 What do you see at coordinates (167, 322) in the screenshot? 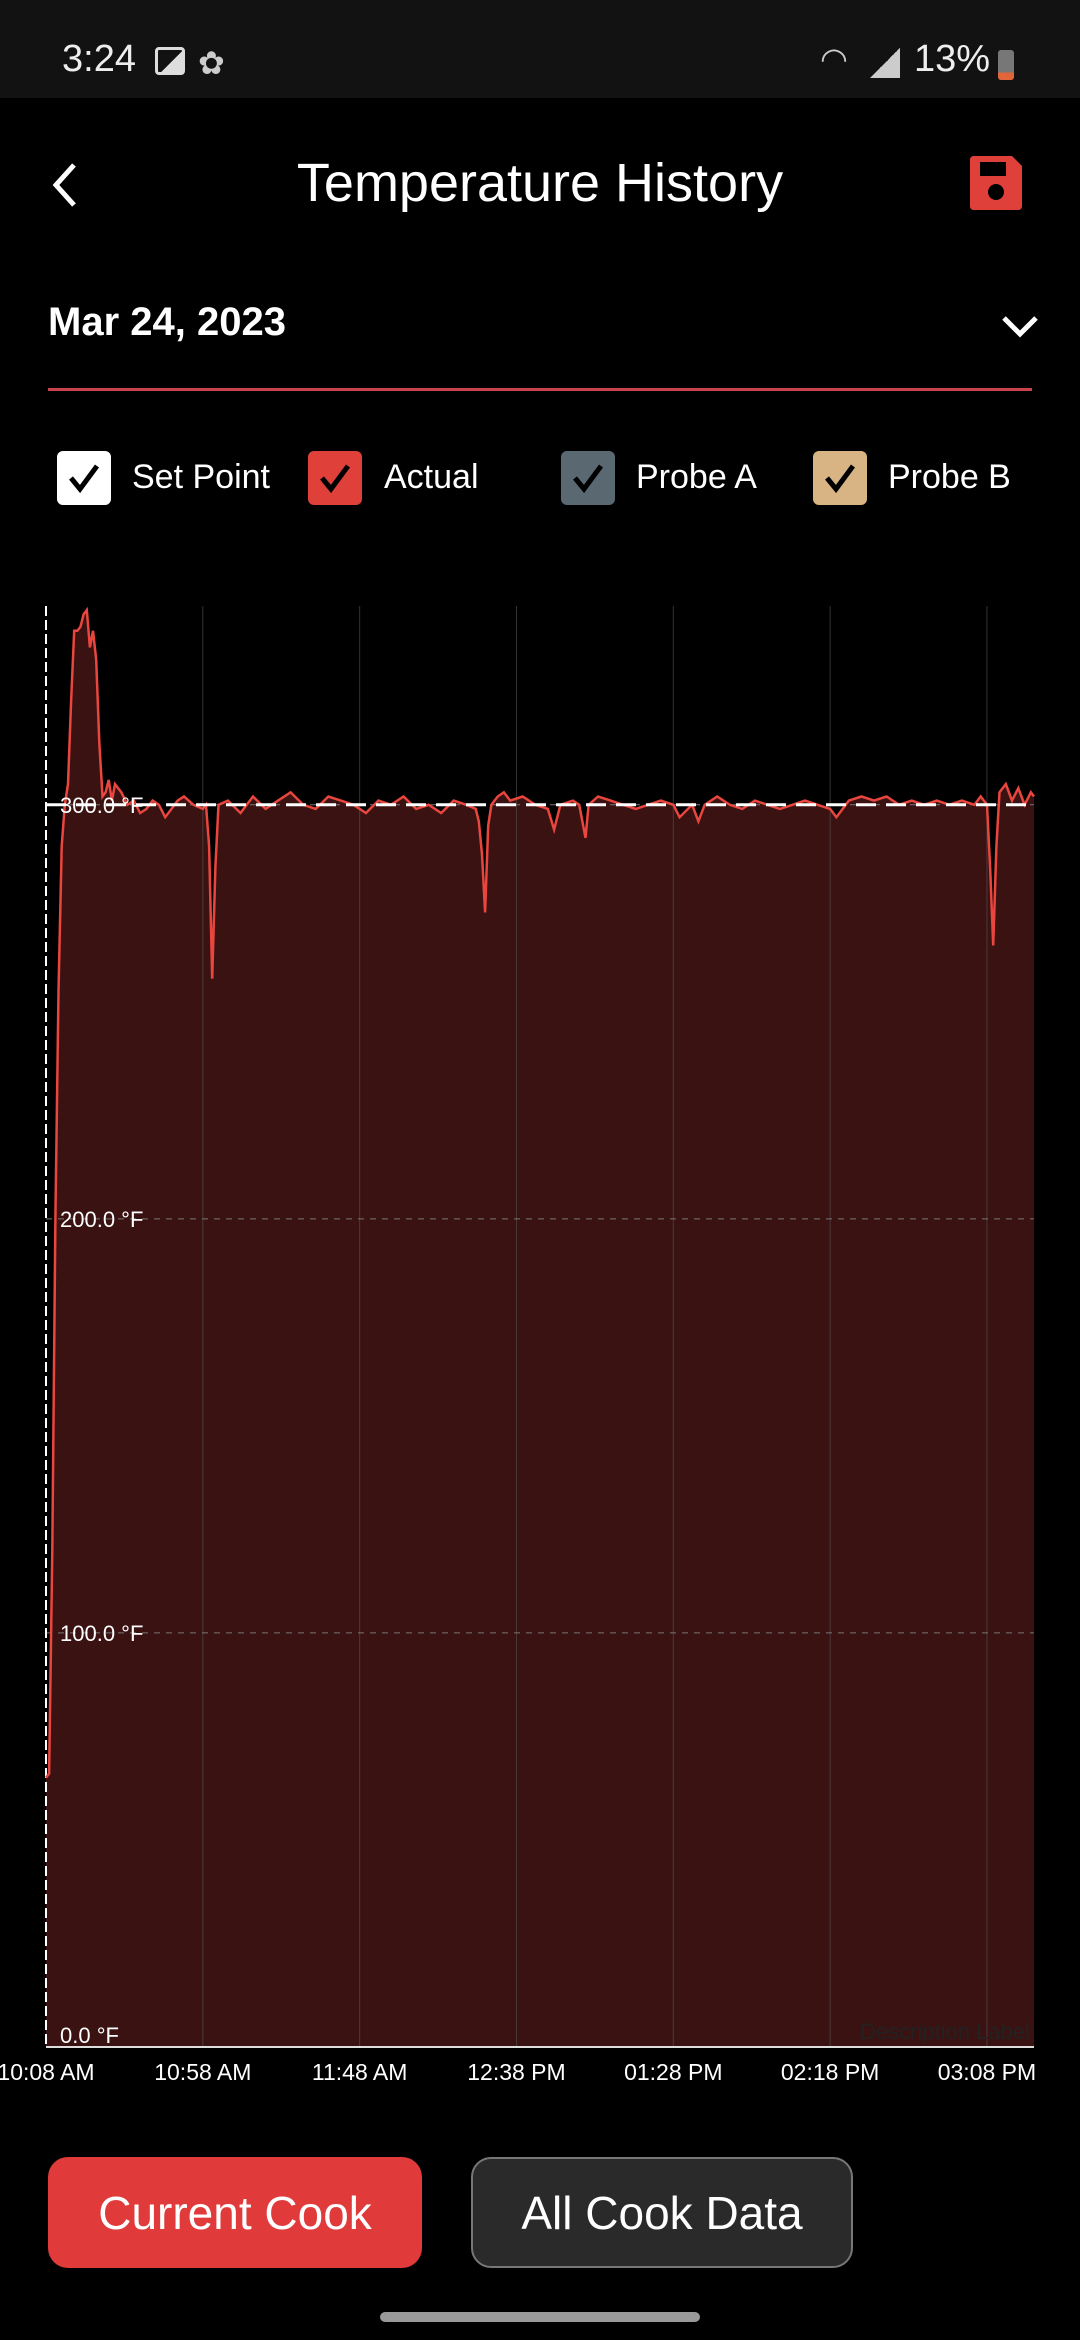
I see `date-value: Mar 24, 2023` at bounding box center [167, 322].